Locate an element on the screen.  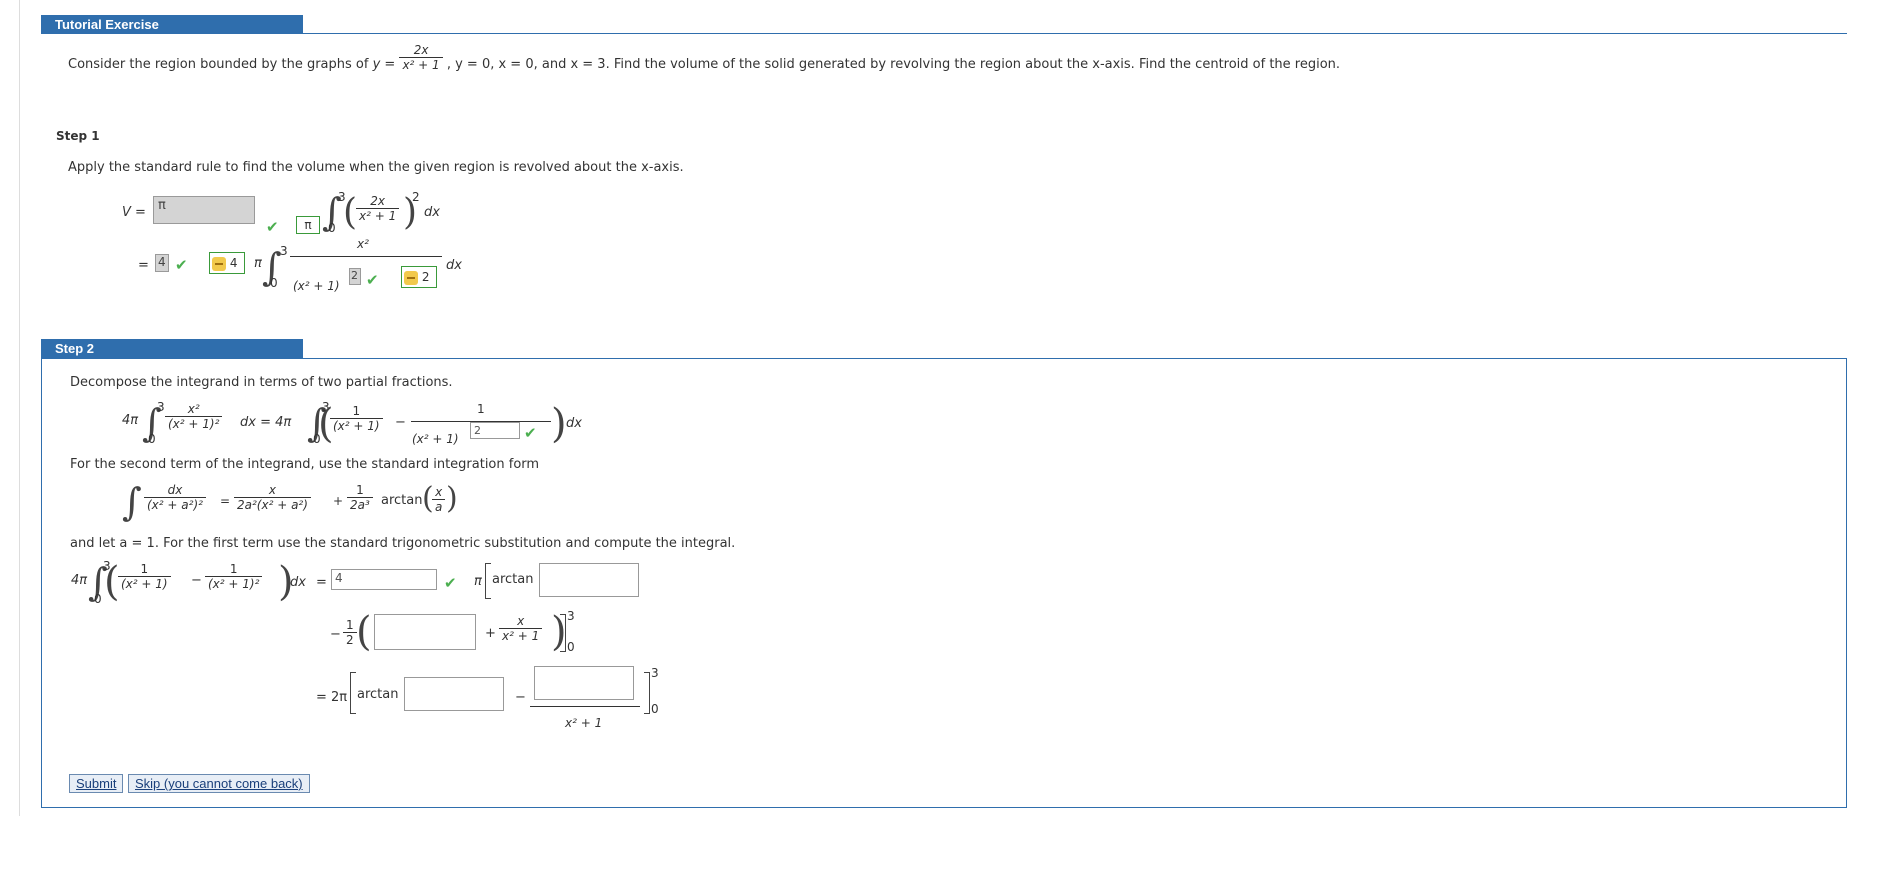
first-term-input is located at coordinates (425, 632).